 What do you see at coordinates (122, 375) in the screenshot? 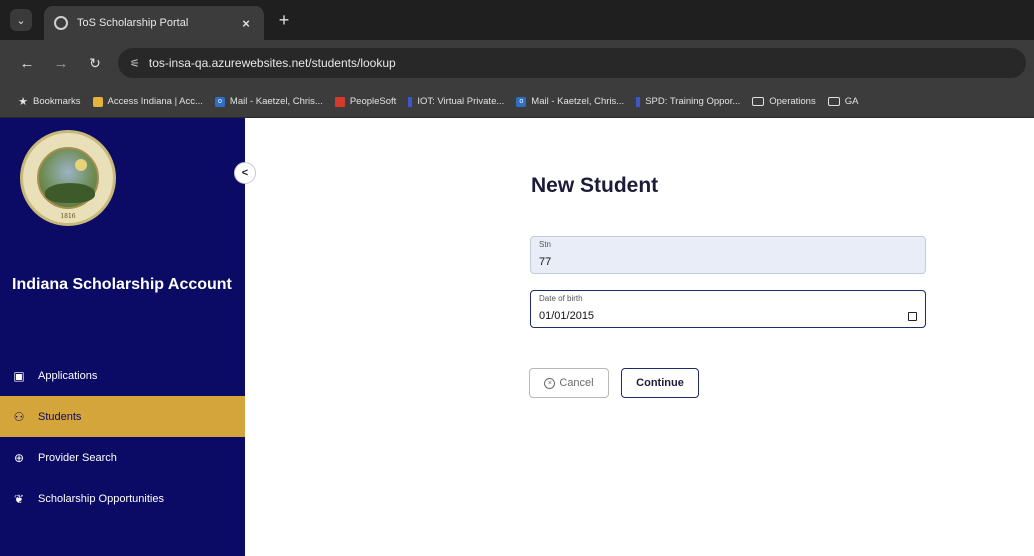
I see `sidebar-item-applications: ▣ Applications` at bounding box center [122, 375].